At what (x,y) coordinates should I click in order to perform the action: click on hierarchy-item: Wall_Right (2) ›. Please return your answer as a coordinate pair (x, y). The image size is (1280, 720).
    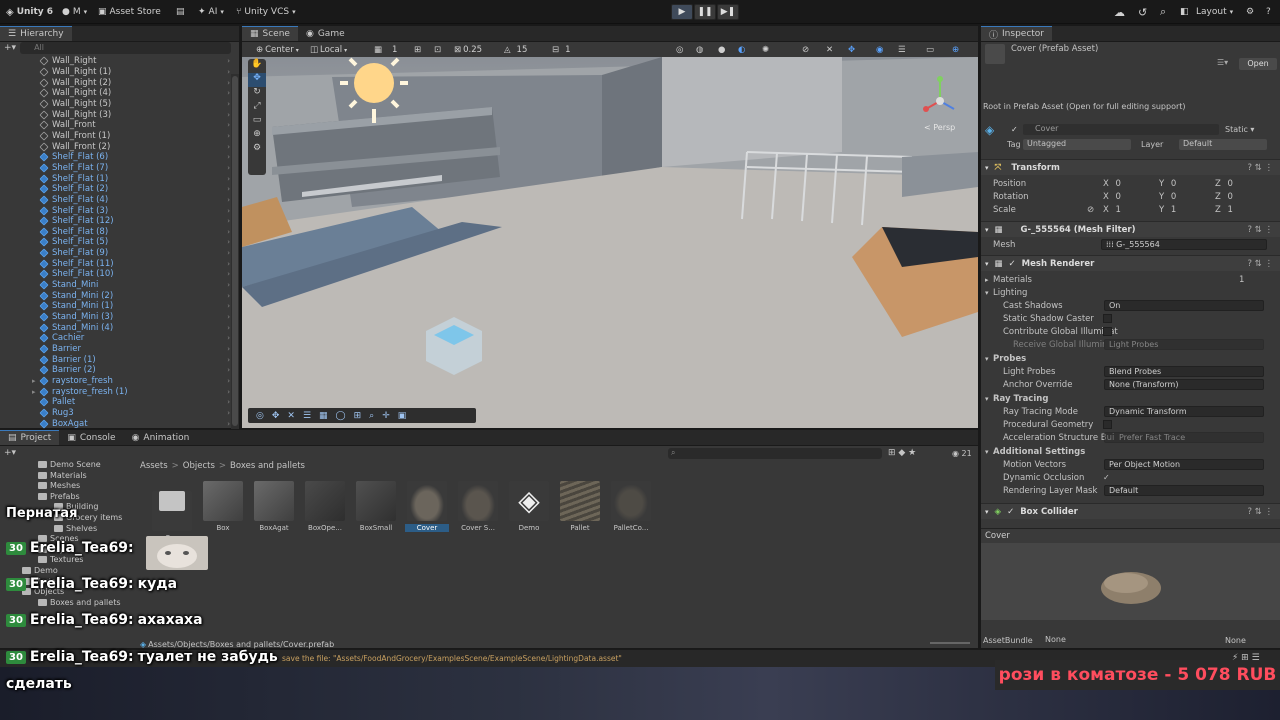
    Looking at the image, I should click on (116, 82).